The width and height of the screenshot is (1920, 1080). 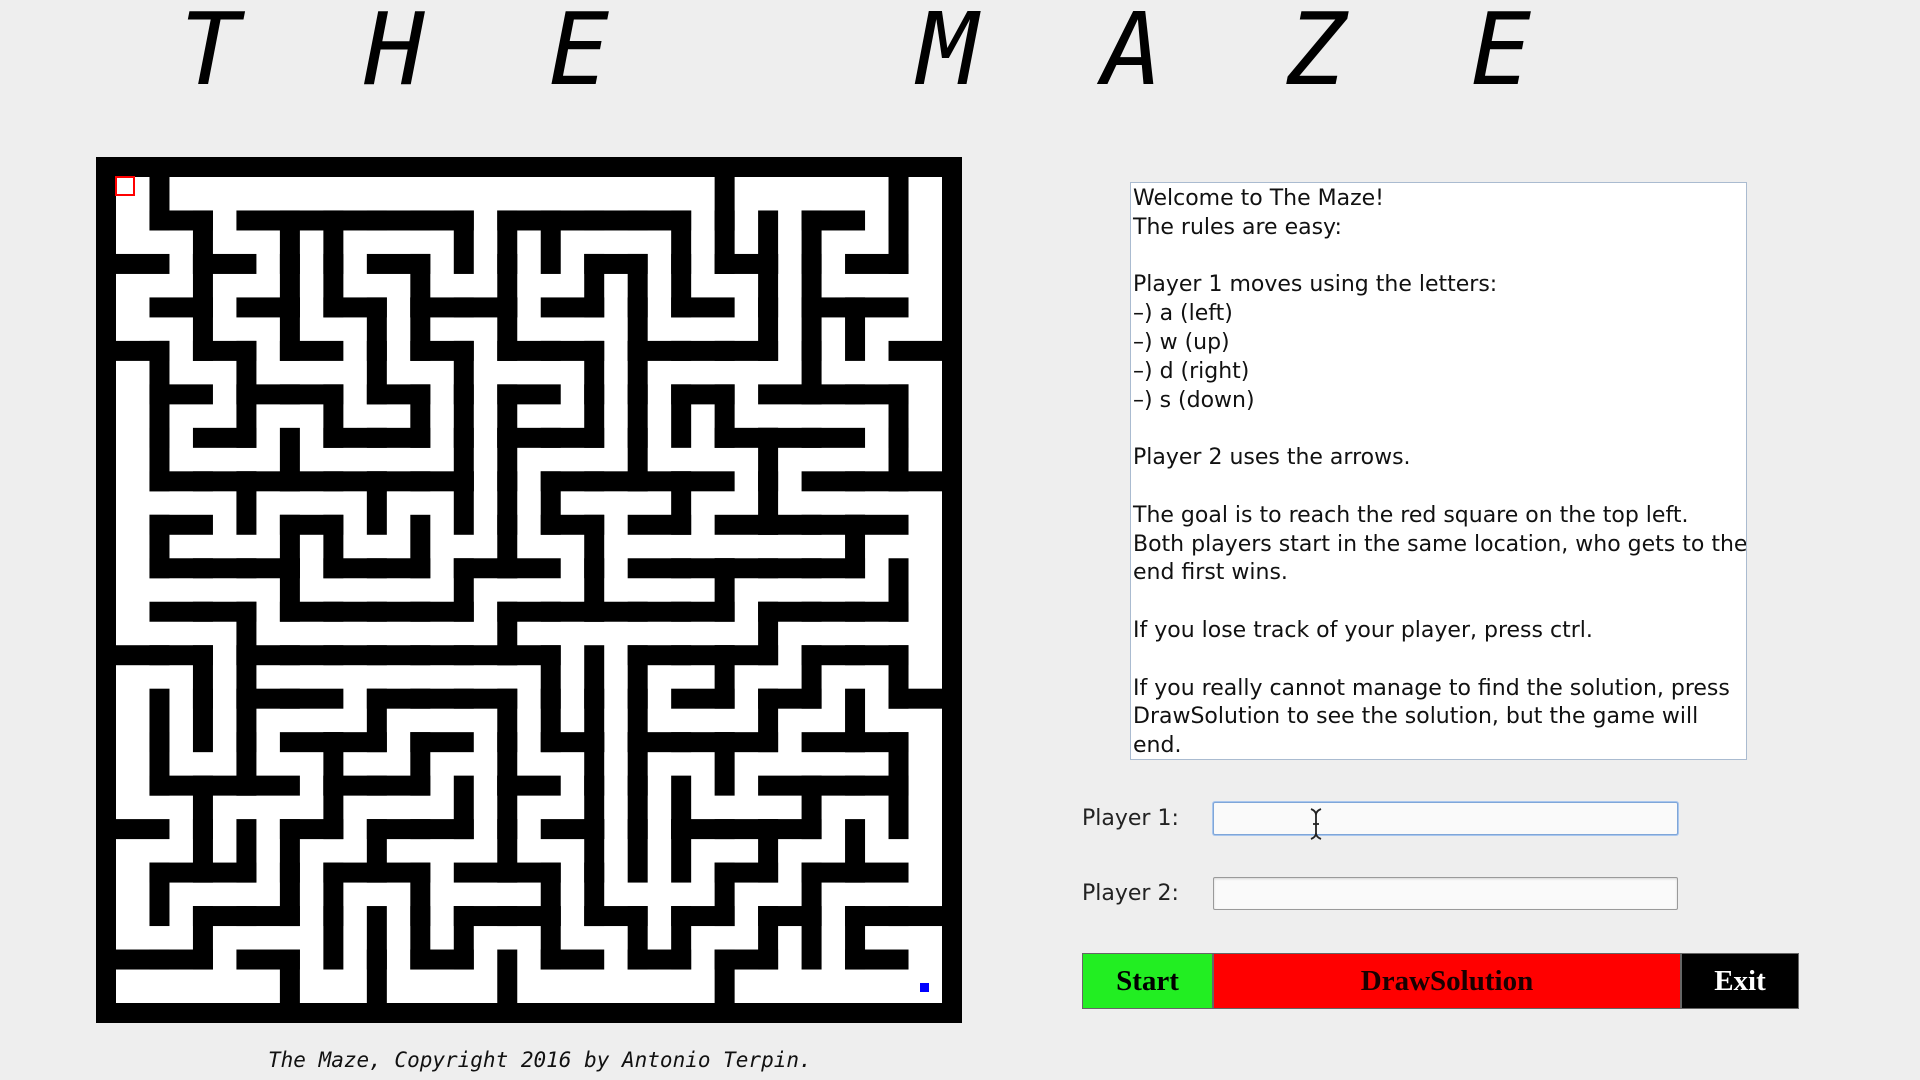 What do you see at coordinates (1740, 981) in the screenshot?
I see `exit-button: Exit` at bounding box center [1740, 981].